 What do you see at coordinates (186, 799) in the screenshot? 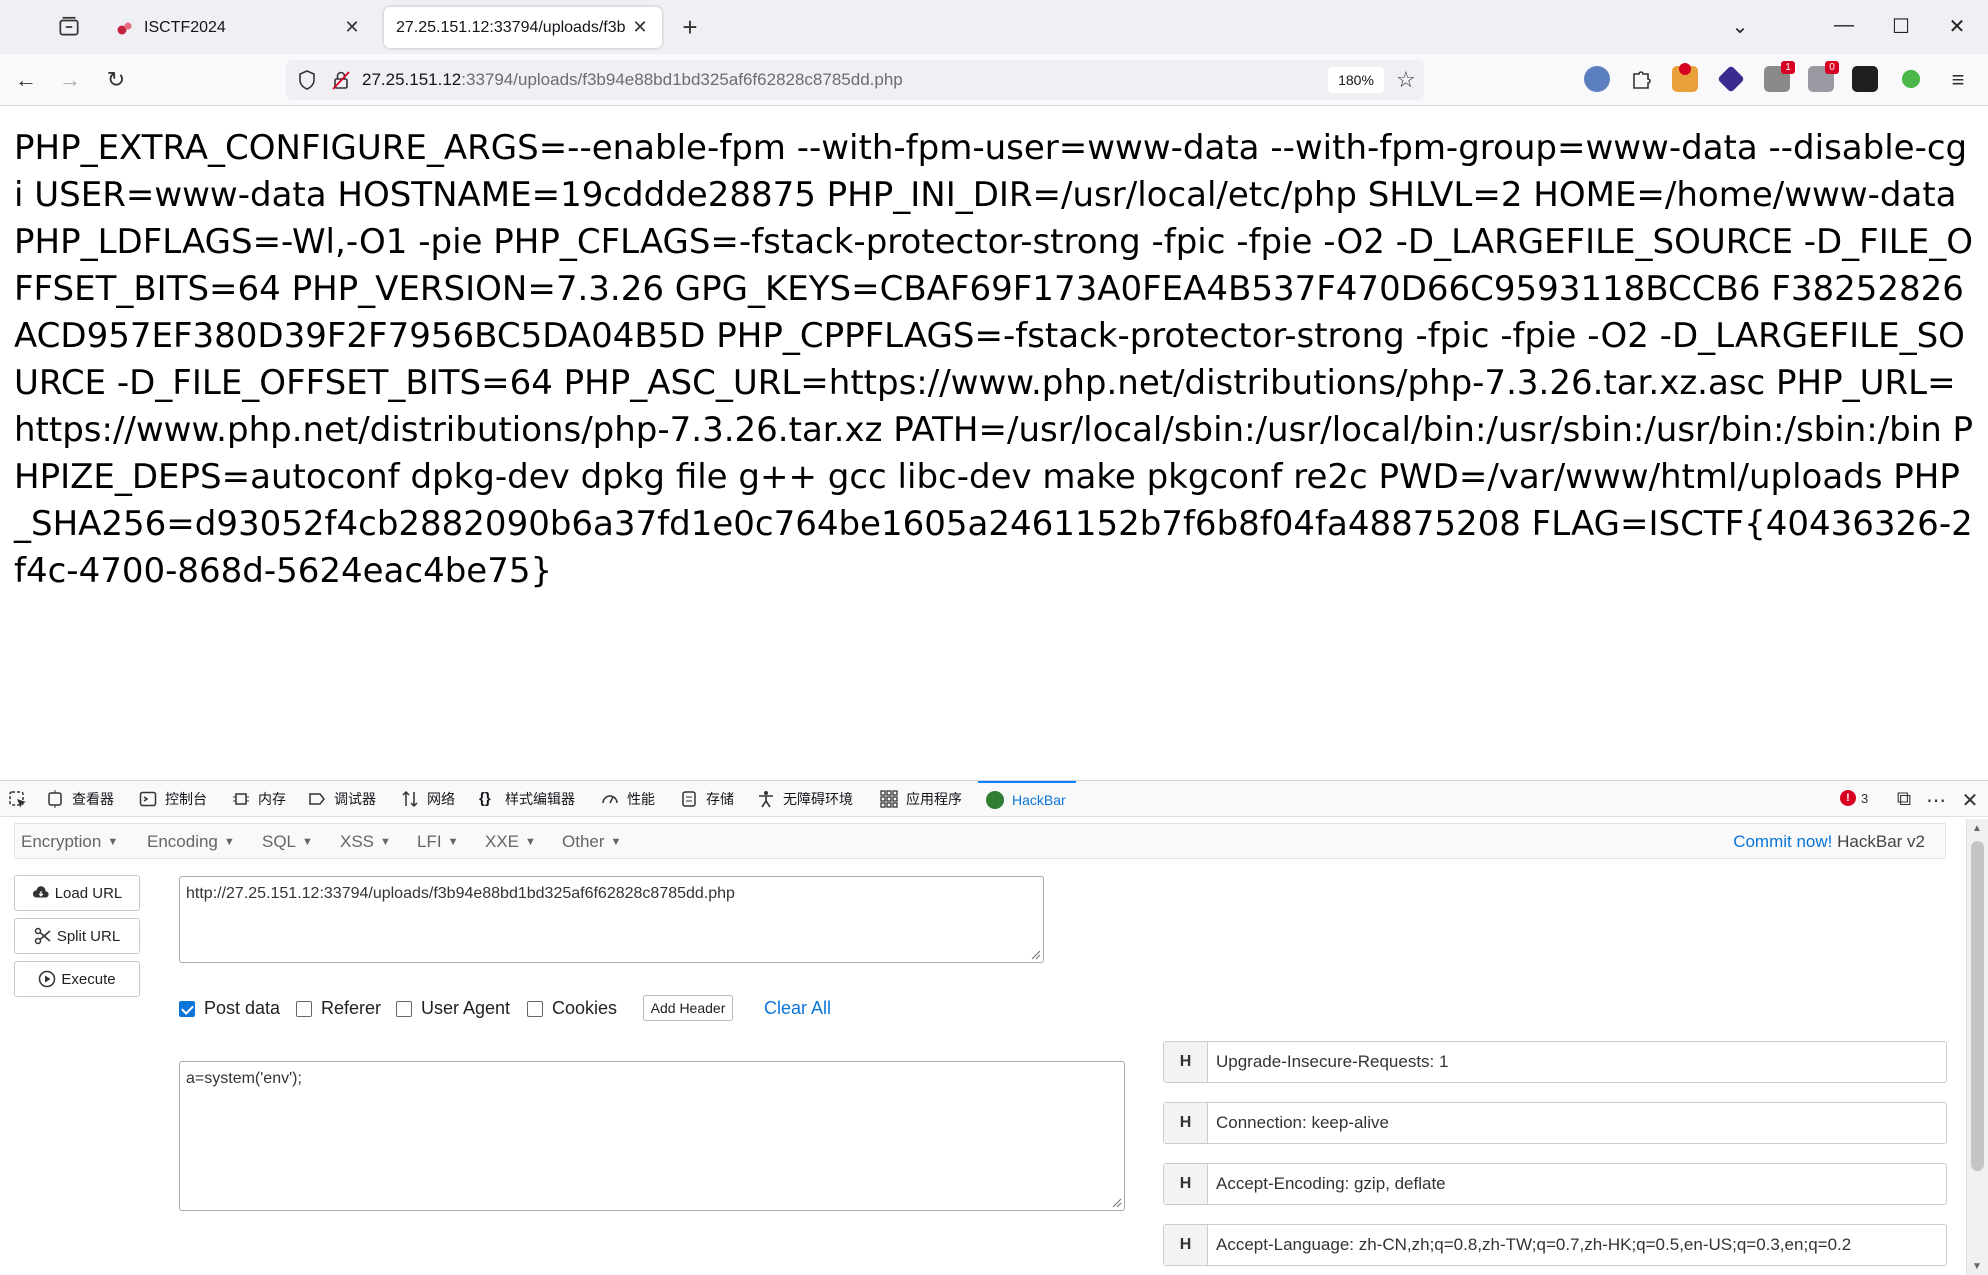
I see `tab-label: 控制台` at bounding box center [186, 799].